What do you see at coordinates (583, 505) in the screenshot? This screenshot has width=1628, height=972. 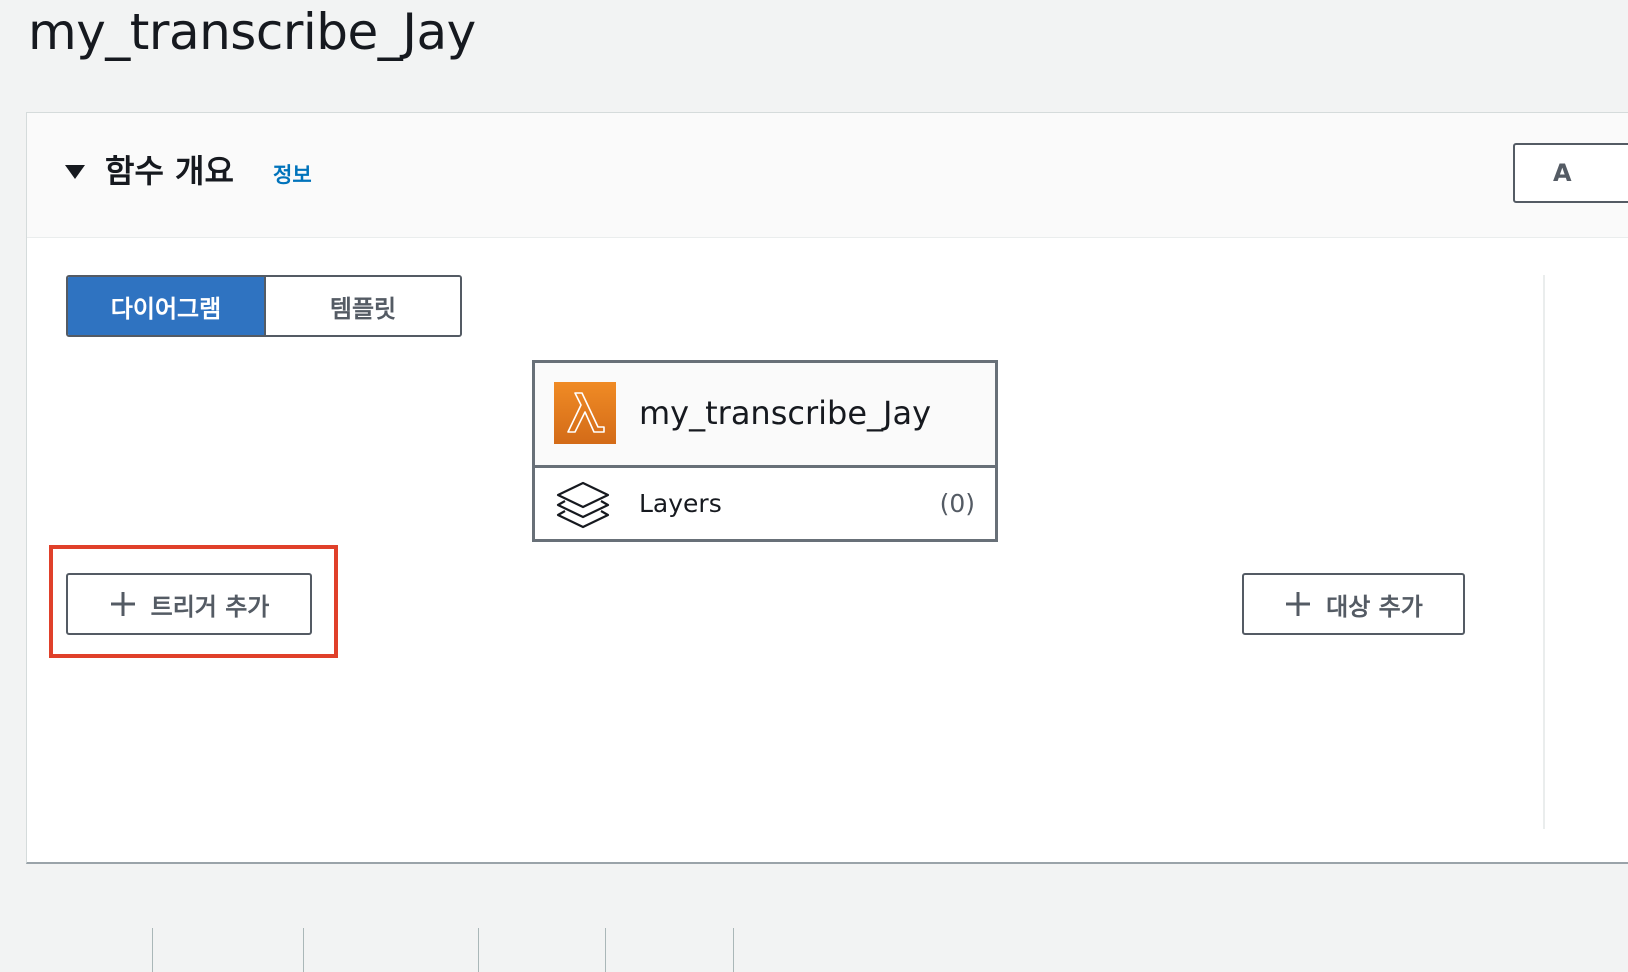 I see `layers-icon` at bounding box center [583, 505].